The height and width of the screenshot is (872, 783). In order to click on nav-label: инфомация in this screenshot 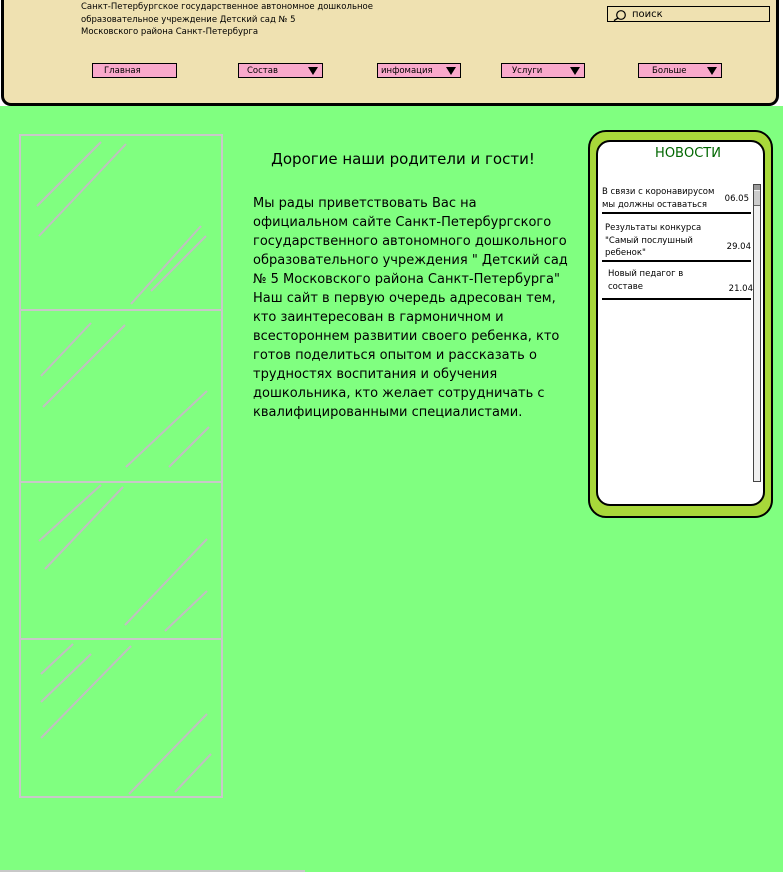, I will do `click(407, 71)`.